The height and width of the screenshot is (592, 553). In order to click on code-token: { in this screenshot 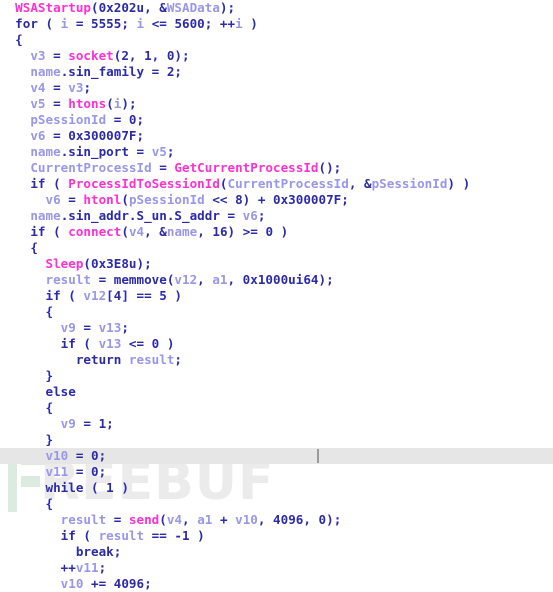, I will do `click(34, 247)`.